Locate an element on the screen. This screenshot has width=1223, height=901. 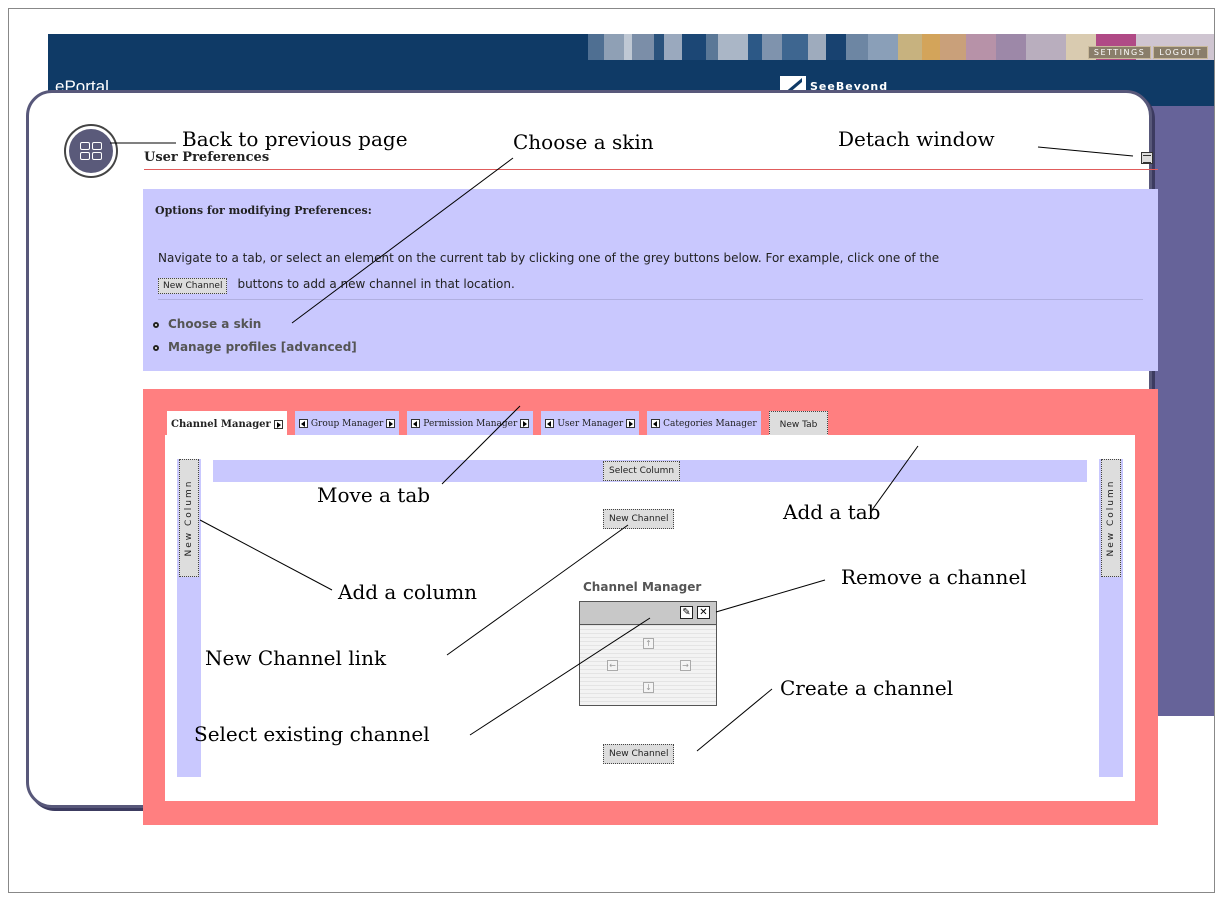
callout-new-channel-link: New Channel link is located at coordinates (296, 658).